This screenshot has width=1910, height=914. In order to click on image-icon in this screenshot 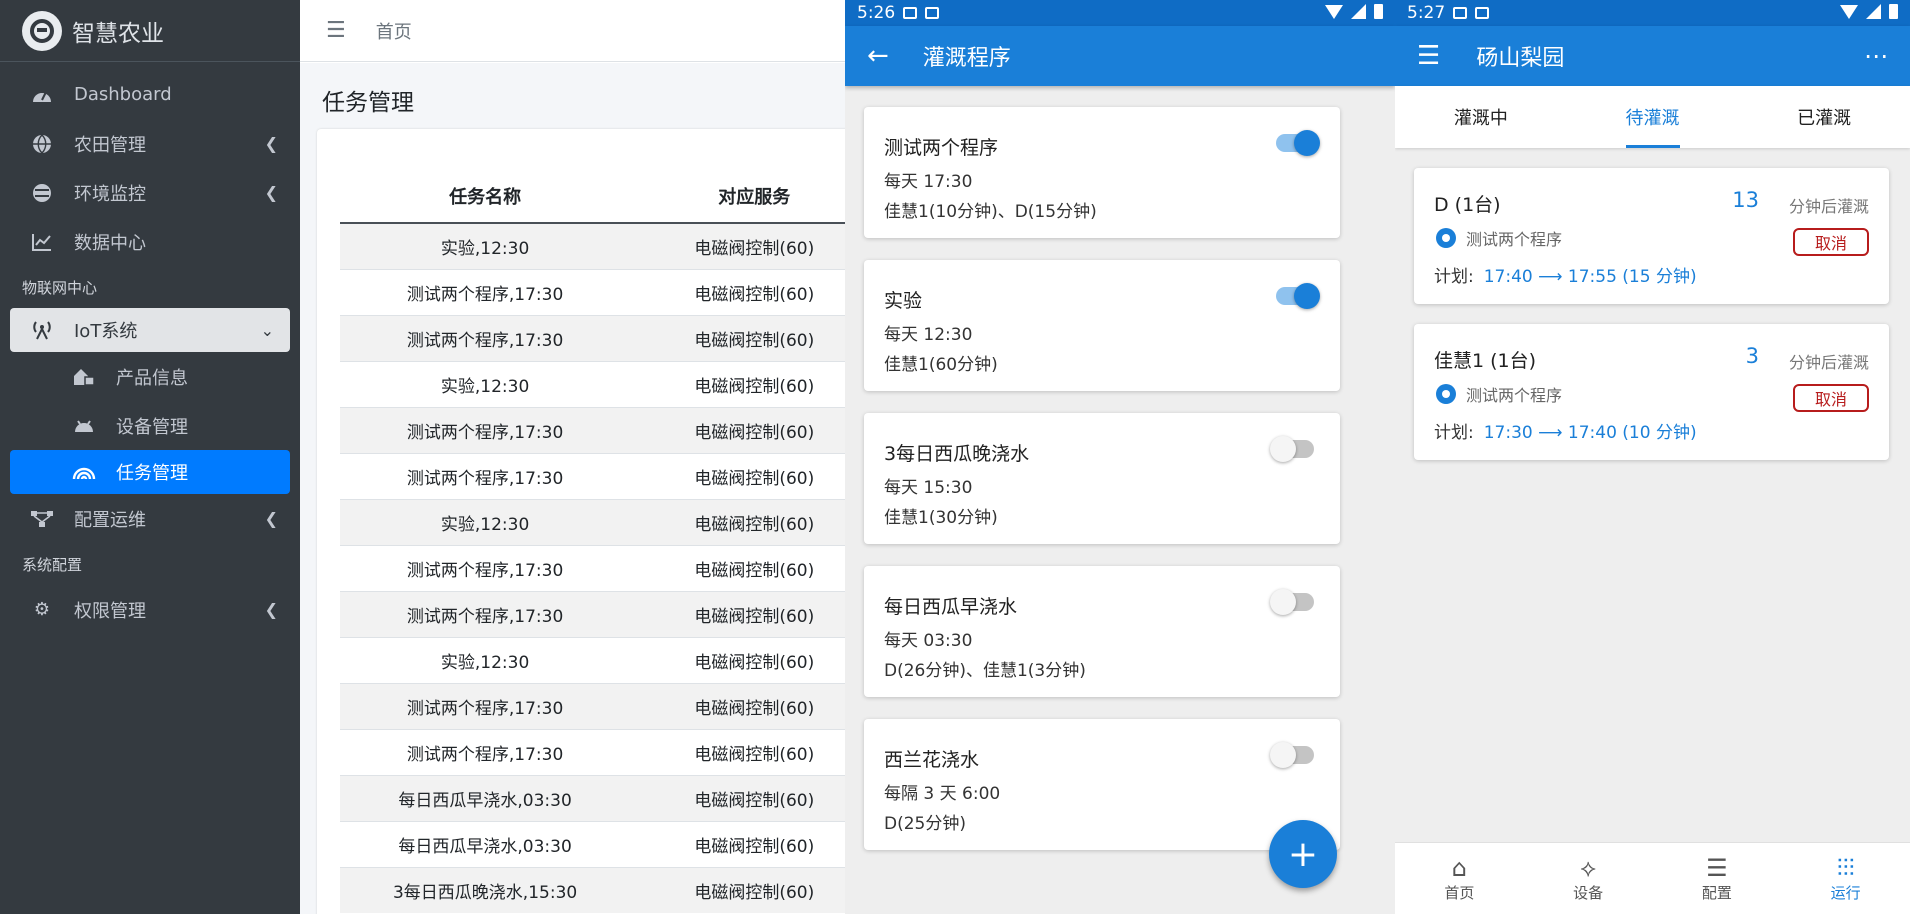, I will do `click(932, 13)`.